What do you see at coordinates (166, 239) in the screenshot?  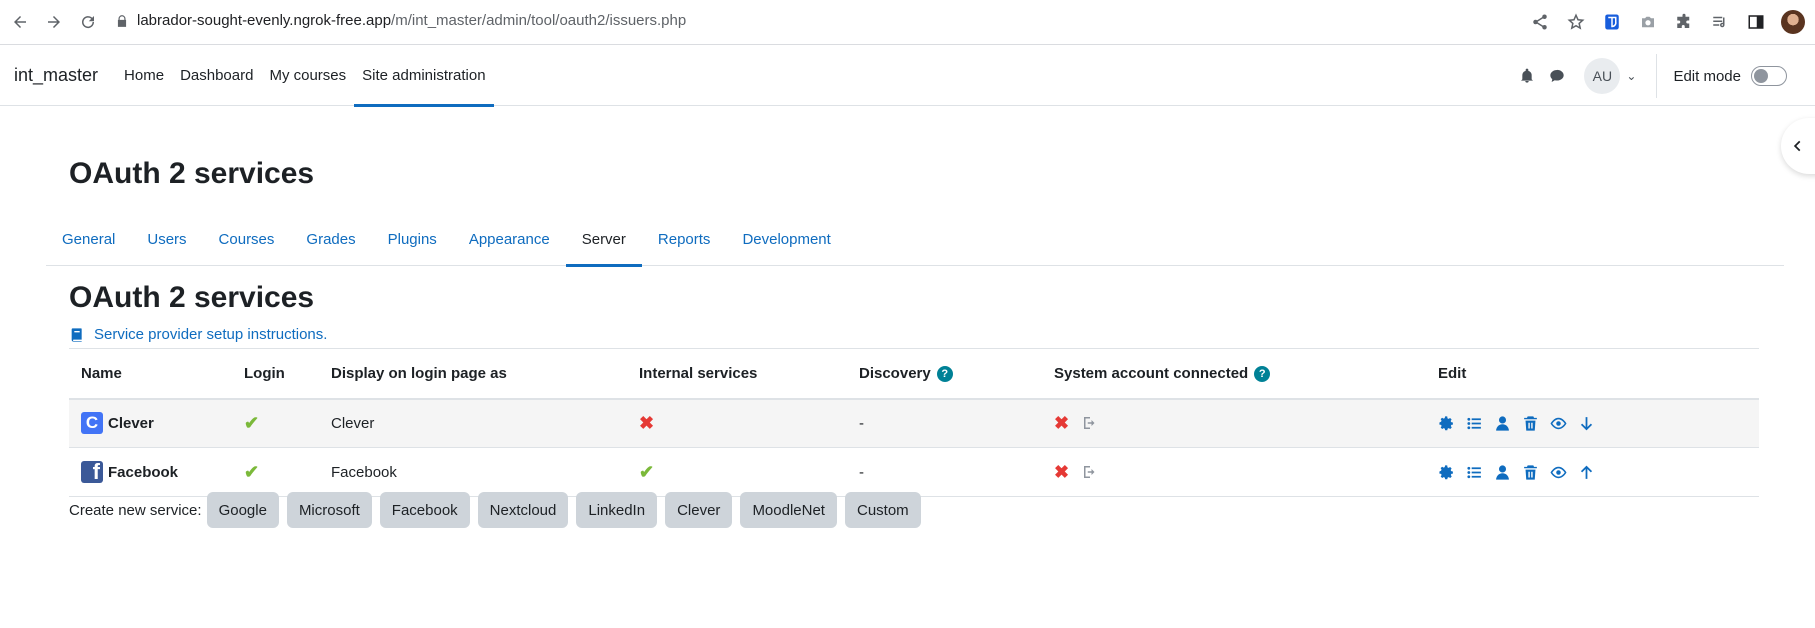 I see `tab-users: Users` at bounding box center [166, 239].